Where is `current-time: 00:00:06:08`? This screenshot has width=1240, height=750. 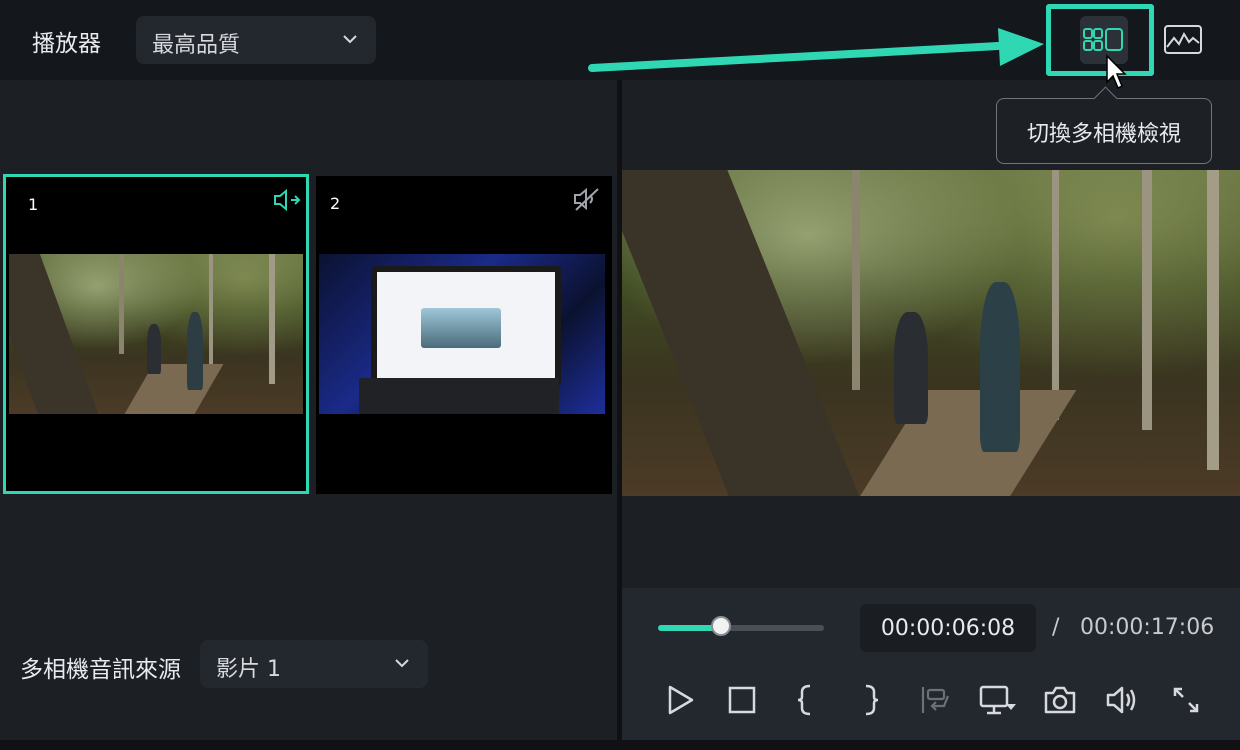 current-time: 00:00:06:08 is located at coordinates (948, 628).